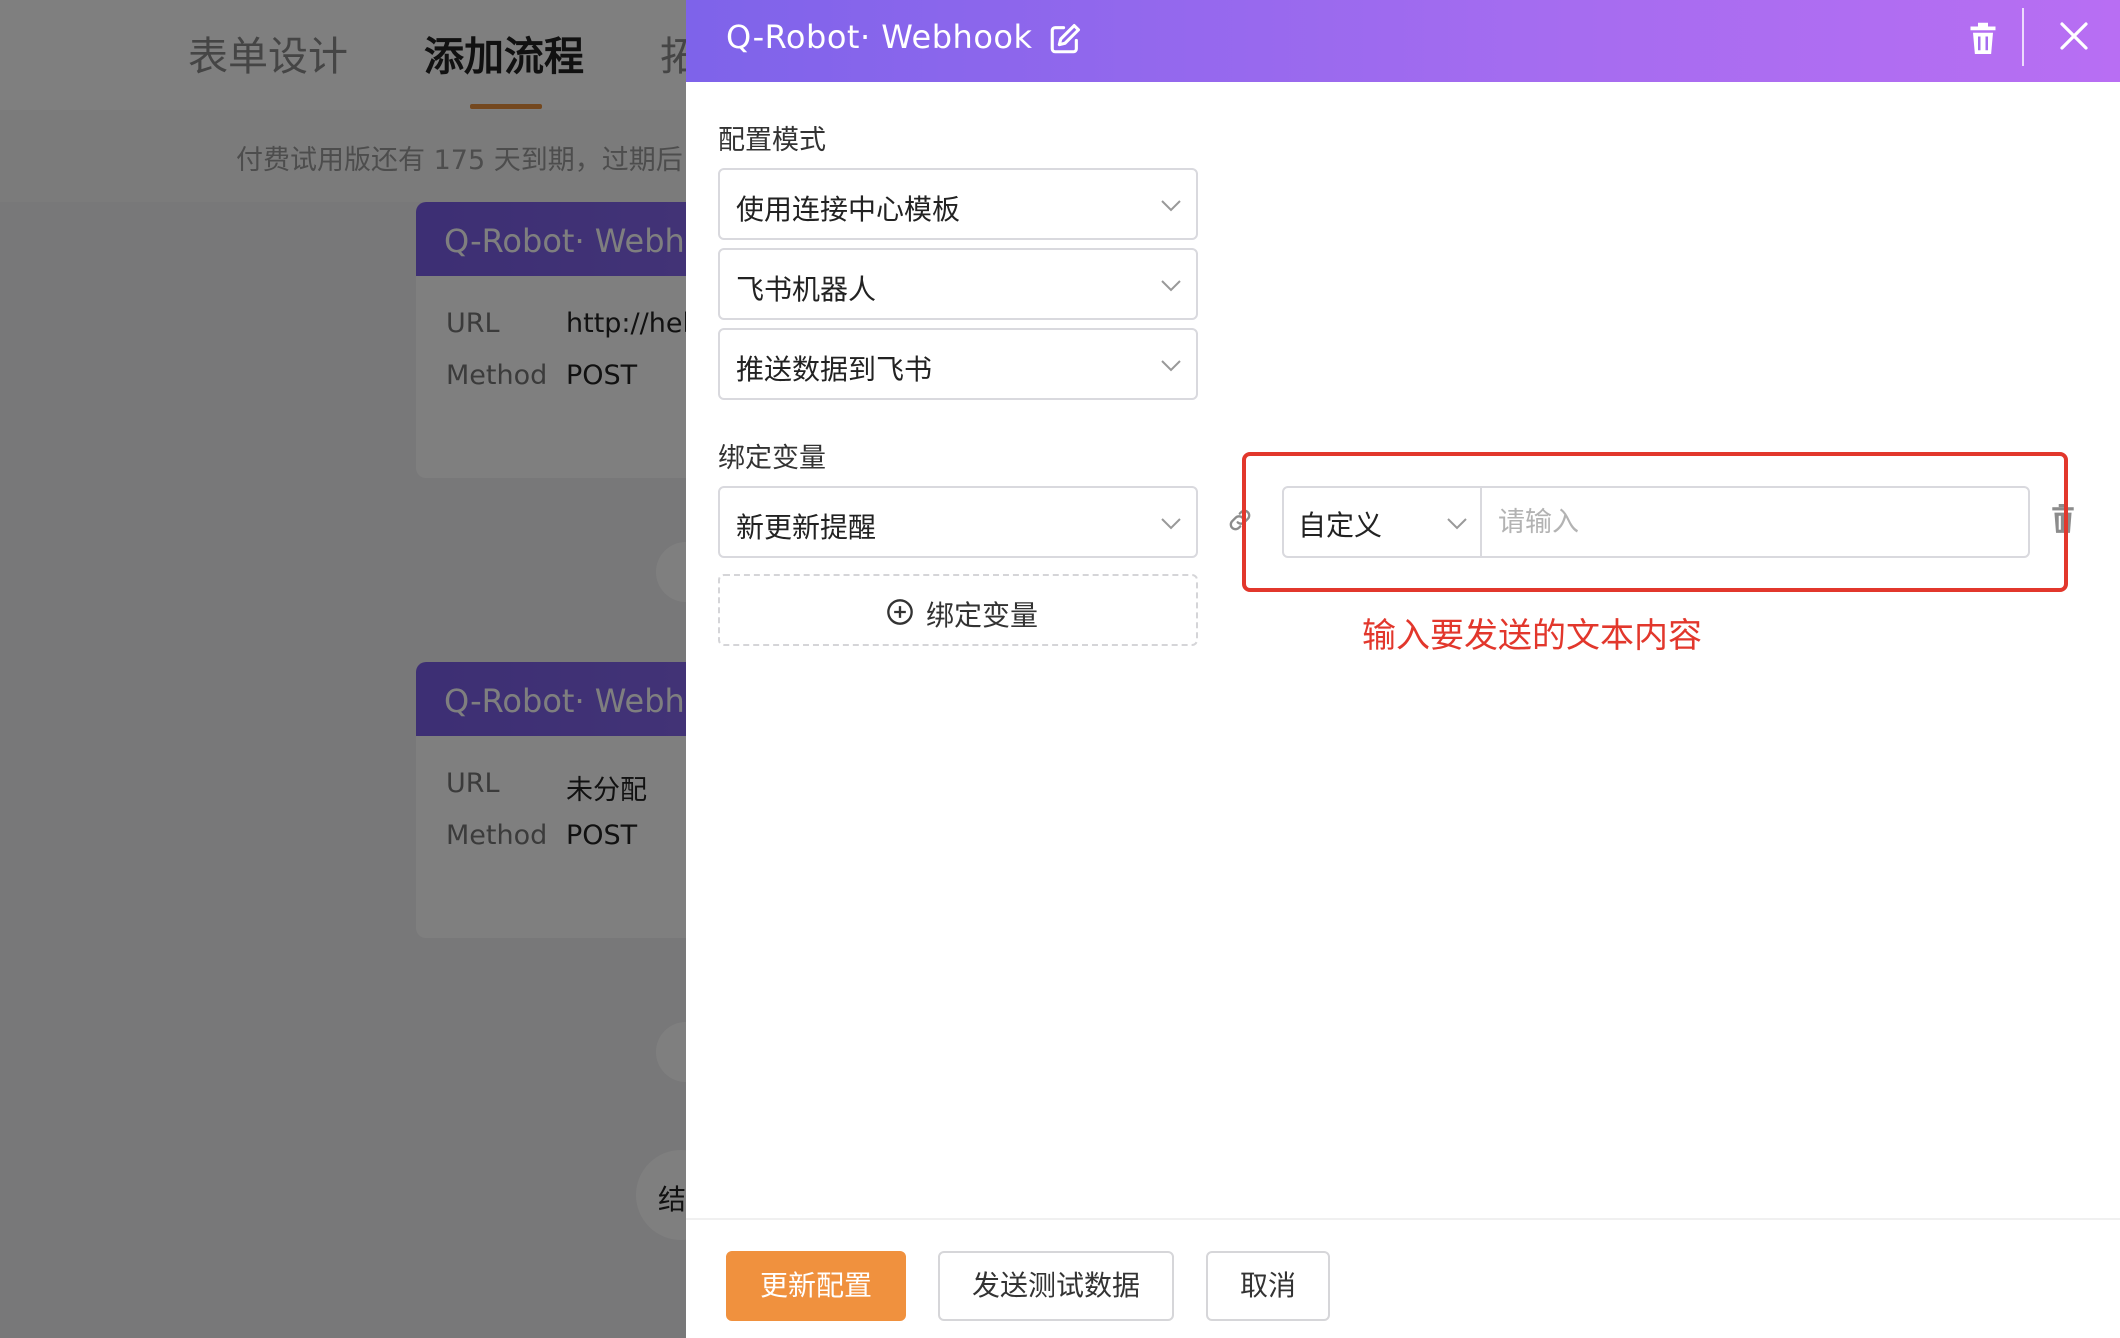 The image size is (2120, 1338). What do you see at coordinates (806, 289) in the screenshot?
I see `select-value: 飞书机器人` at bounding box center [806, 289].